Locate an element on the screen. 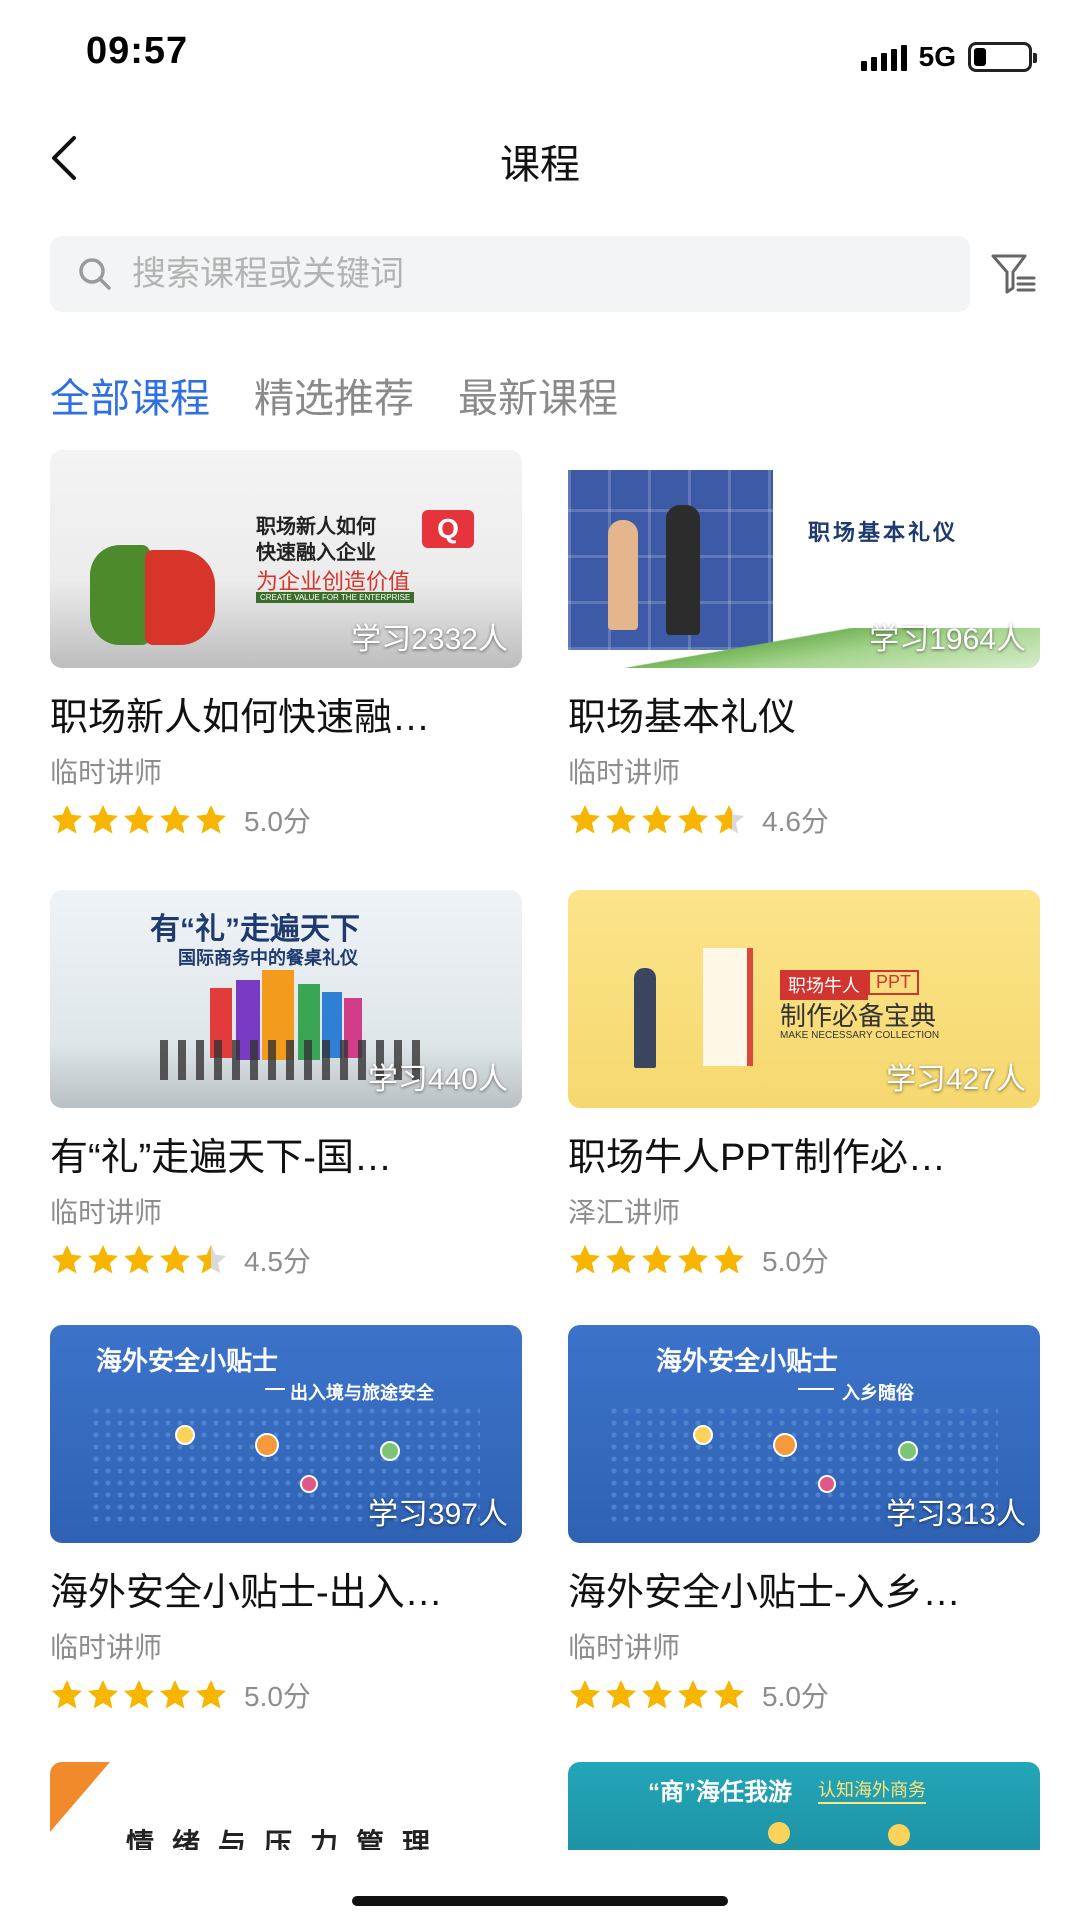 Image resolution: width=1080 pixels, height=1920 pixels. home-indicator is located at coordinates (540, 1901).